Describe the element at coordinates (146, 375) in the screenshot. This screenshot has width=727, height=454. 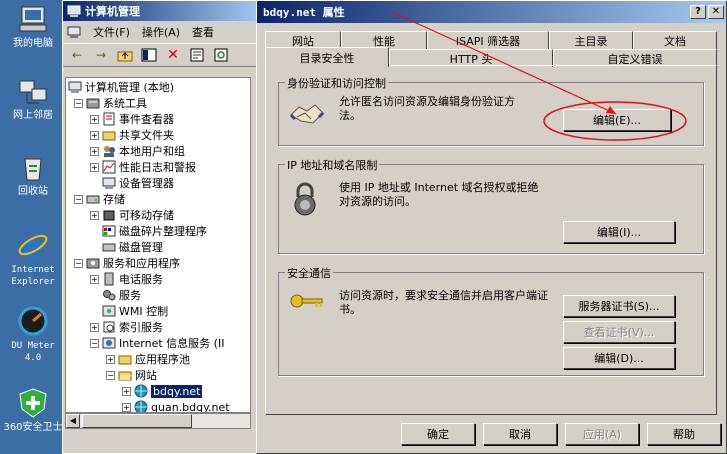
I see `tree-node-label: 网站` at that location.